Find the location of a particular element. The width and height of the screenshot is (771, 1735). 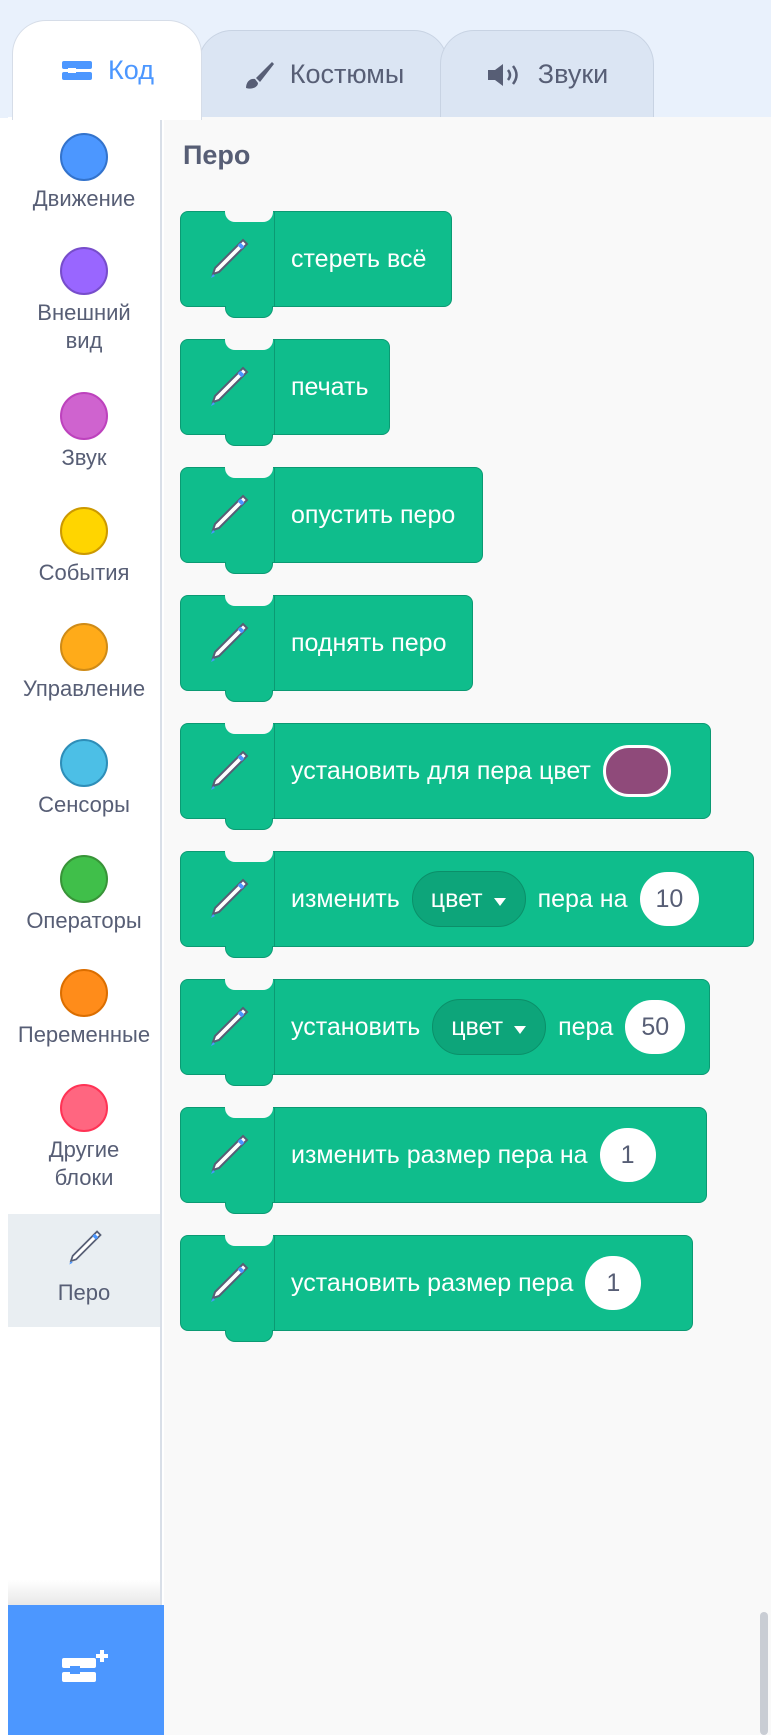

category-label: События is located at coordinates (84, 572).